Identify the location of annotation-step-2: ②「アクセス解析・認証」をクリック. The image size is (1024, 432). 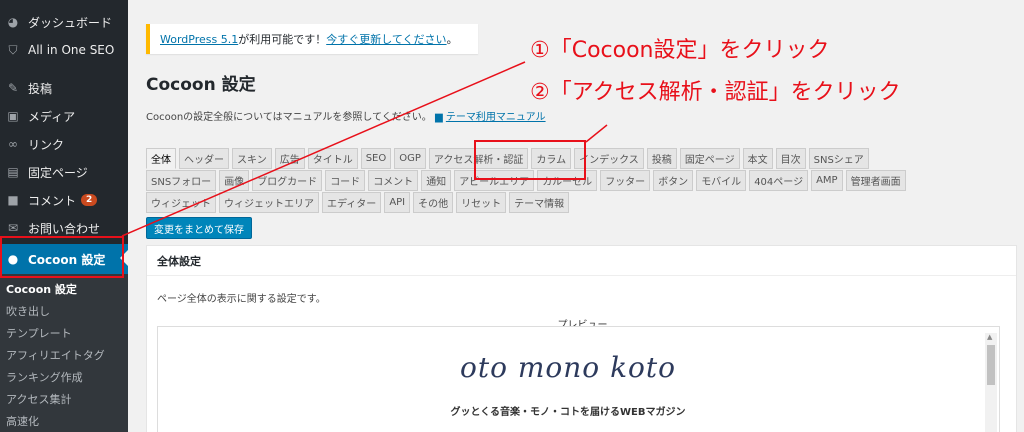
(715, 92).